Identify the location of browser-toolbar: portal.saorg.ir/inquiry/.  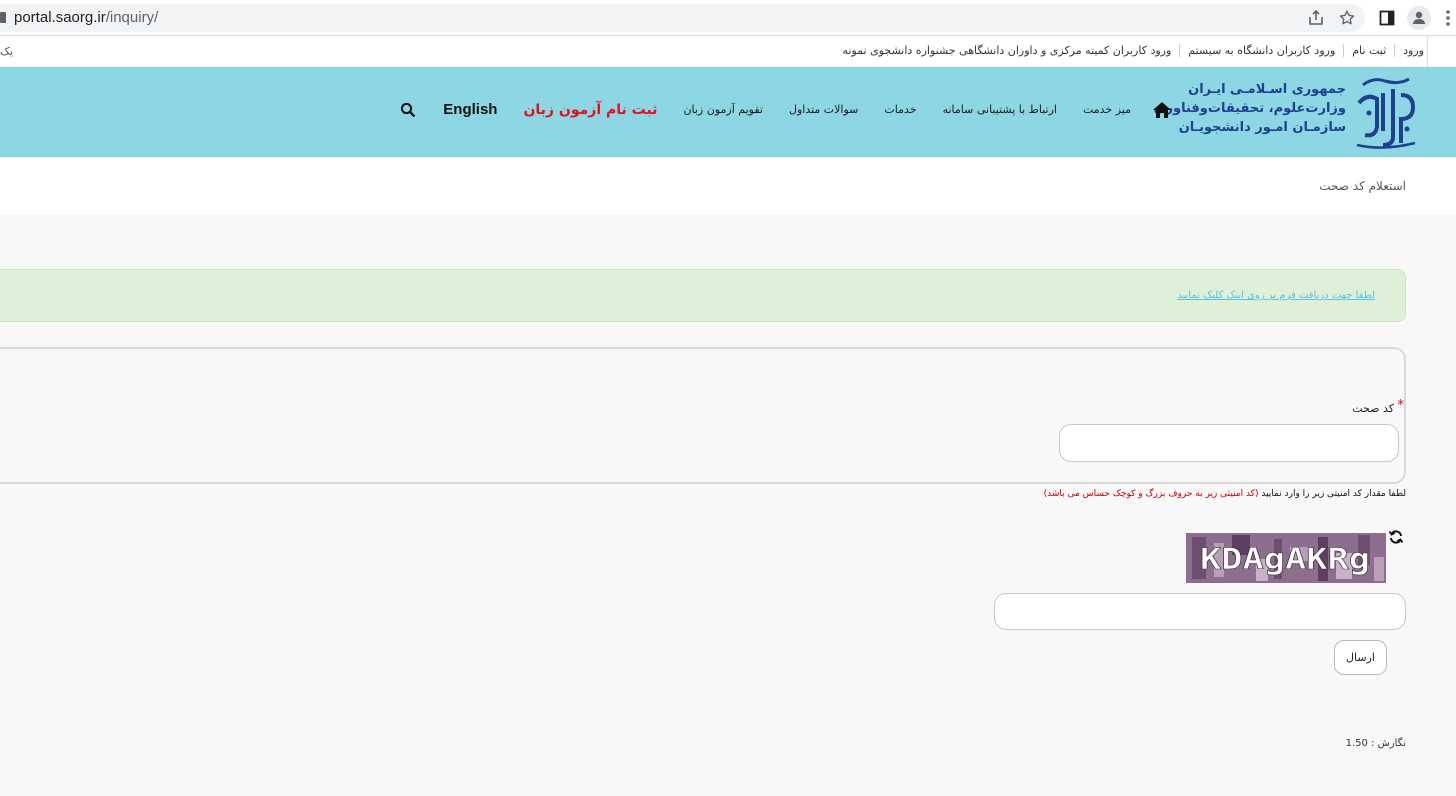
(728, 18).